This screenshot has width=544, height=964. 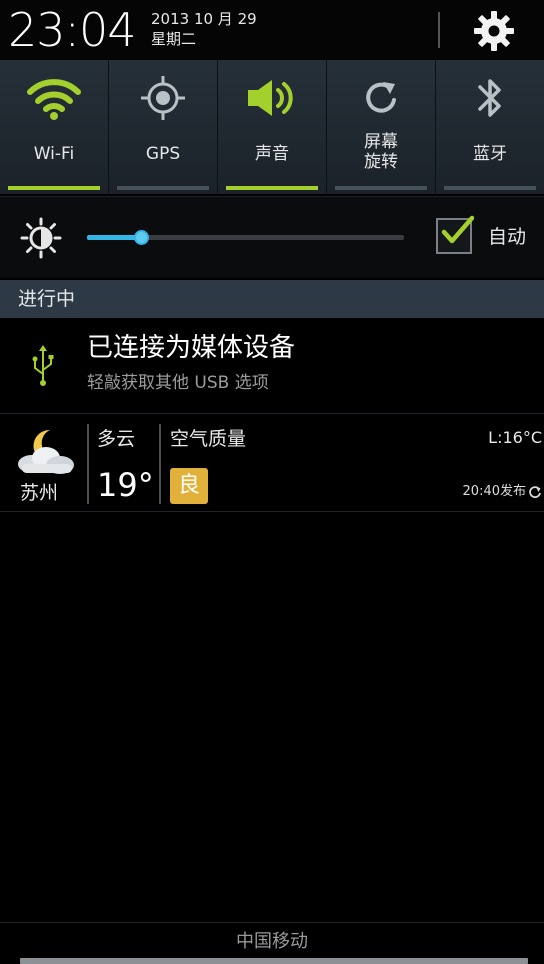 I want to click on weather-published-time: 20:40发布, so click(x=494, y=491).